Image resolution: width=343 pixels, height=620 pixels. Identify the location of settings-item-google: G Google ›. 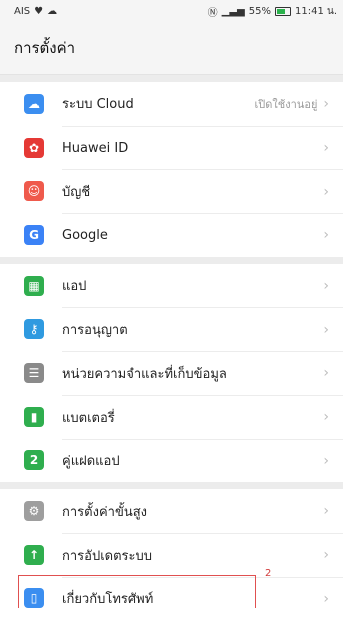
(171, 235).